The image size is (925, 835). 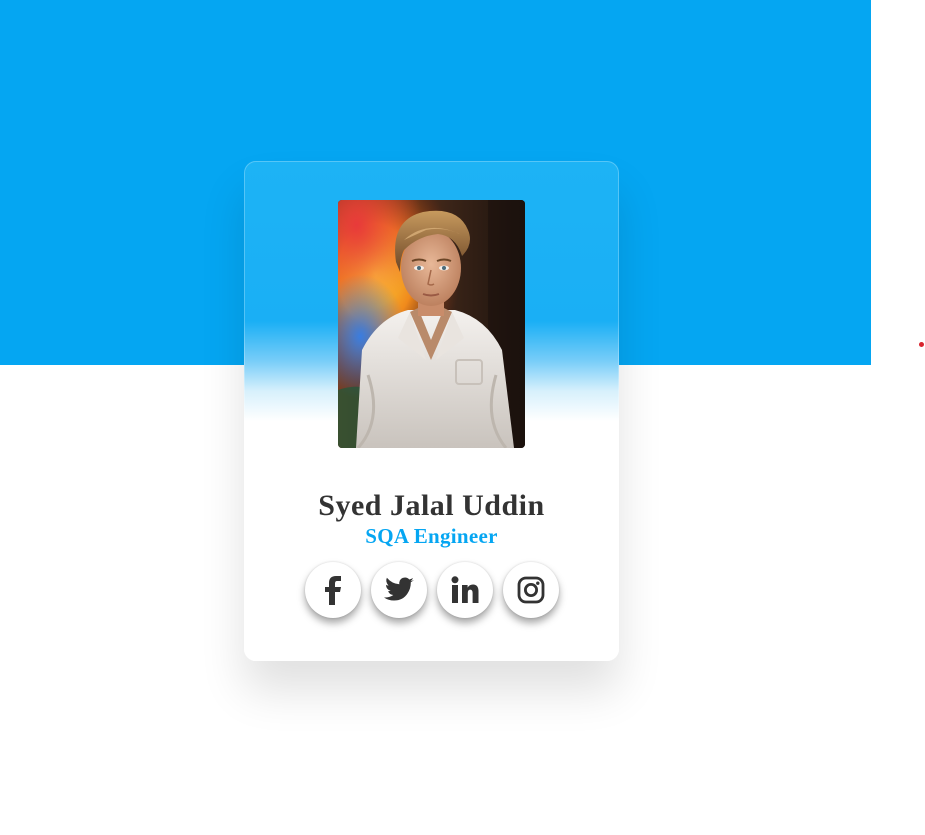 I want to click on profile-photo, so click(x=431, y=324).